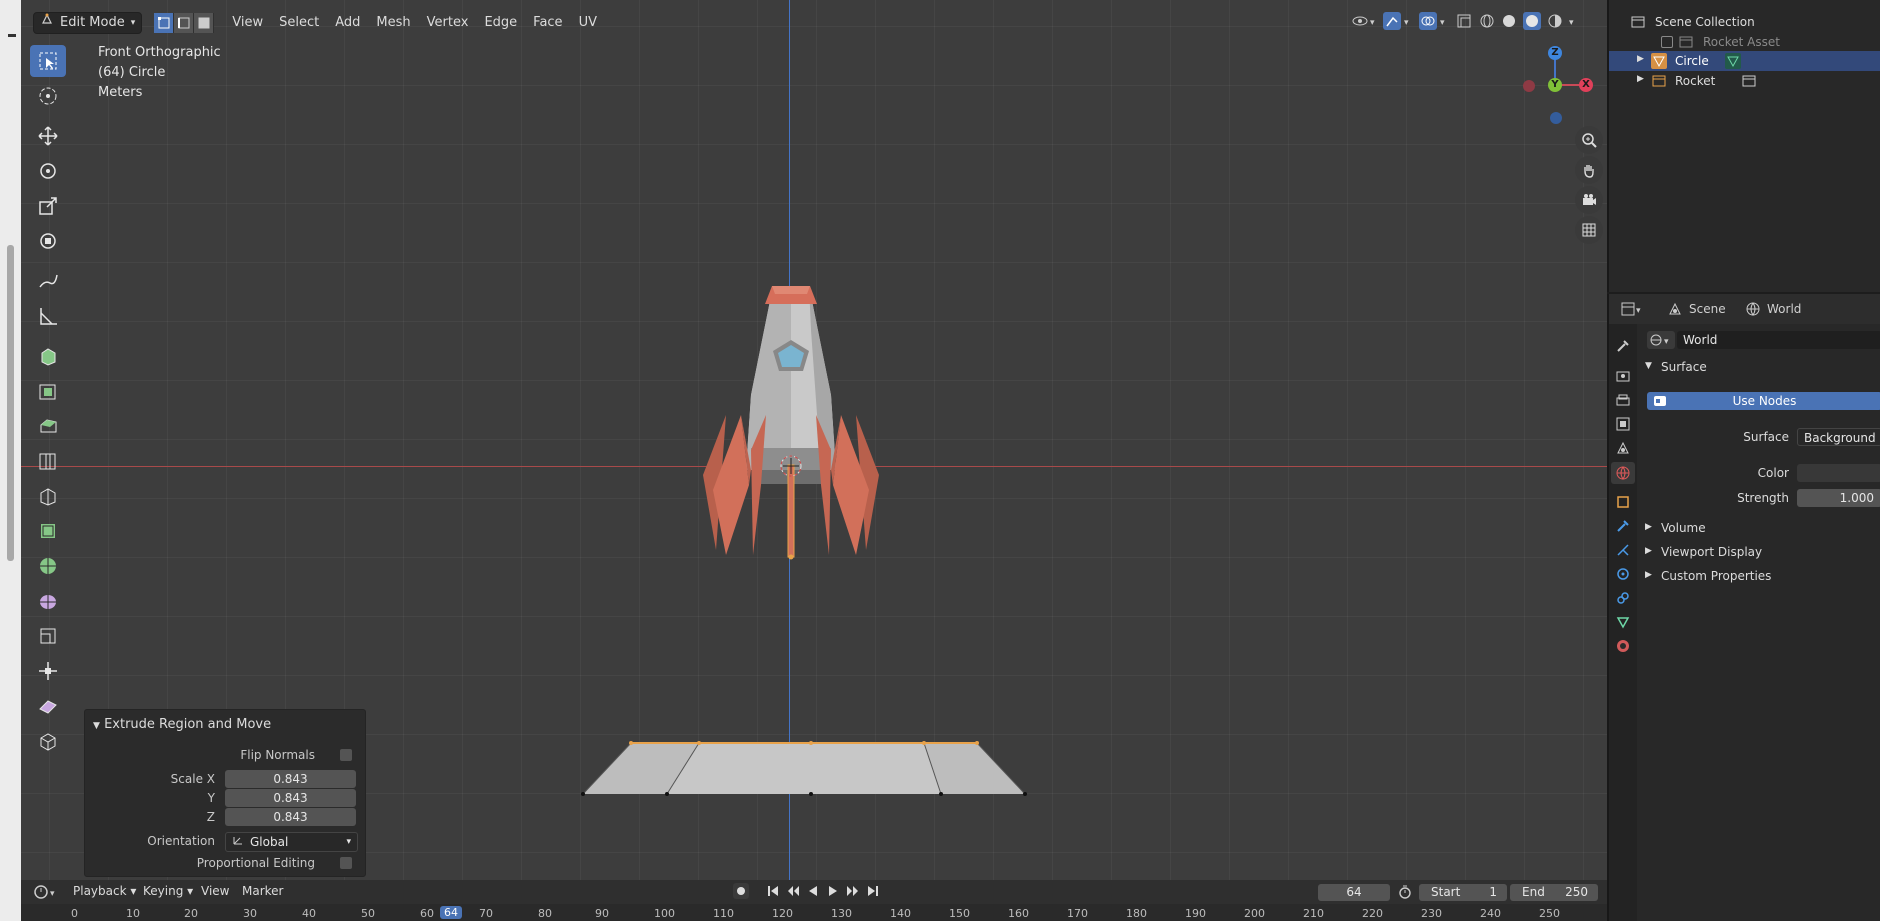 This screenshot has width=1880, height=921. What do you see at coordinates (1838, 473) in the screenshot?
I see `color-swatch` at bounding box center [1838, 473].